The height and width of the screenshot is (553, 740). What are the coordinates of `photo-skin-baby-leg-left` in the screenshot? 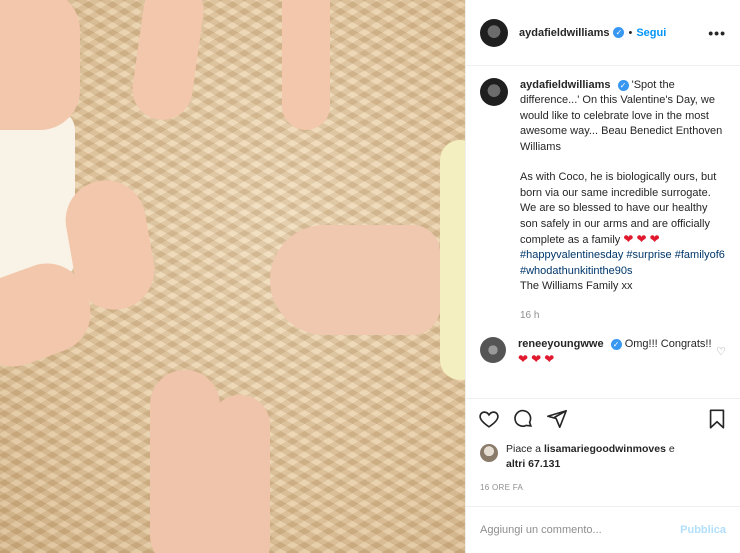 It's located at (168, 62).